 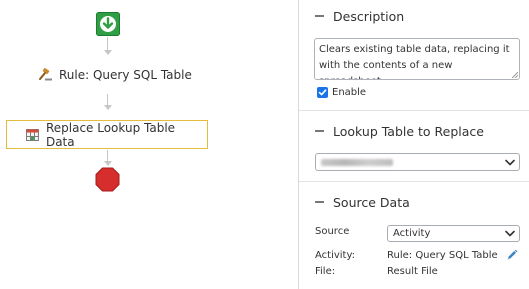 I want to click on rule-node: Rule: Query SQL Table, so click(x=115, y=75).